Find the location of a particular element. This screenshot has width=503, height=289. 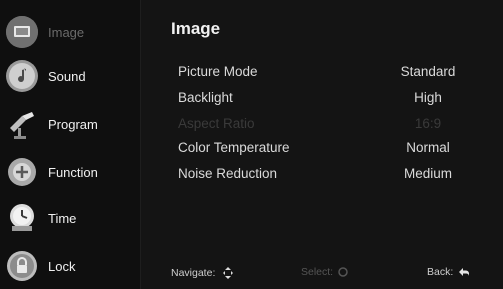

select-hint: Select: is located at coordinates (324, 272).